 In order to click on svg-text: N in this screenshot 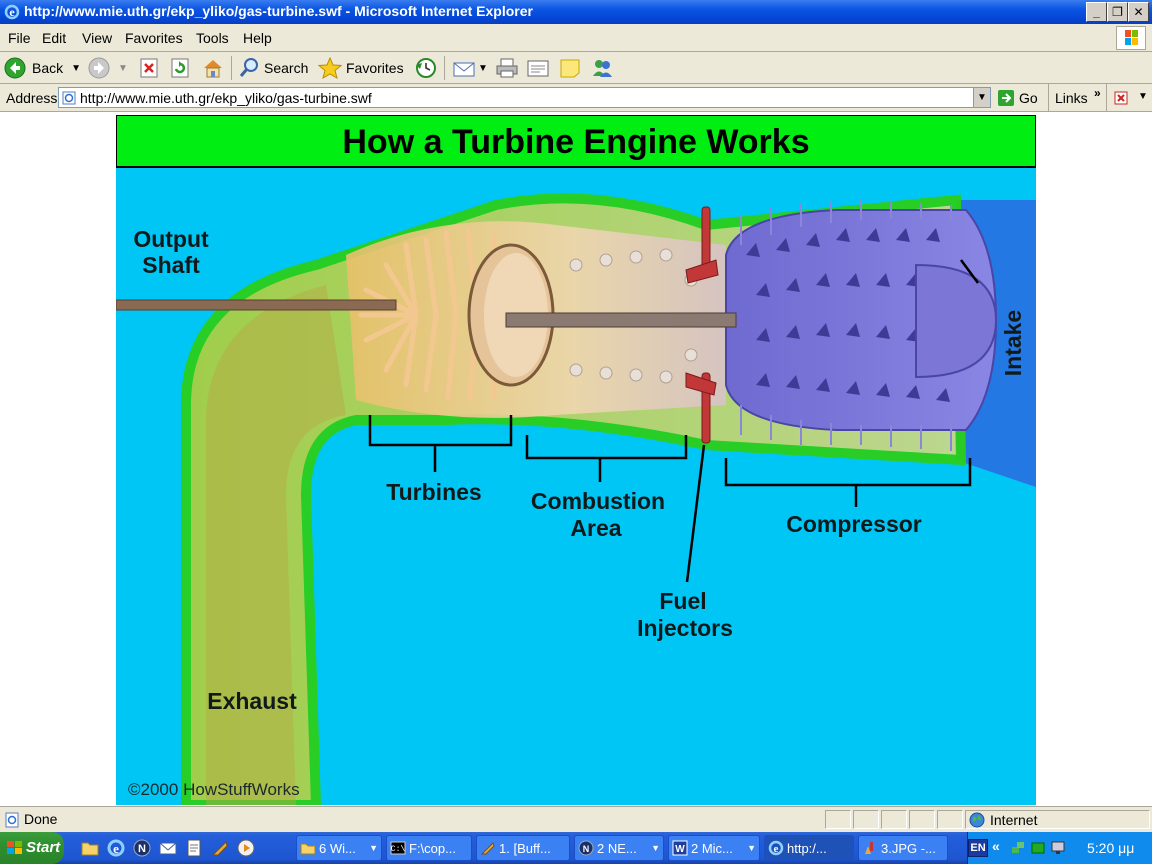, I will do `click(142, 849)`.